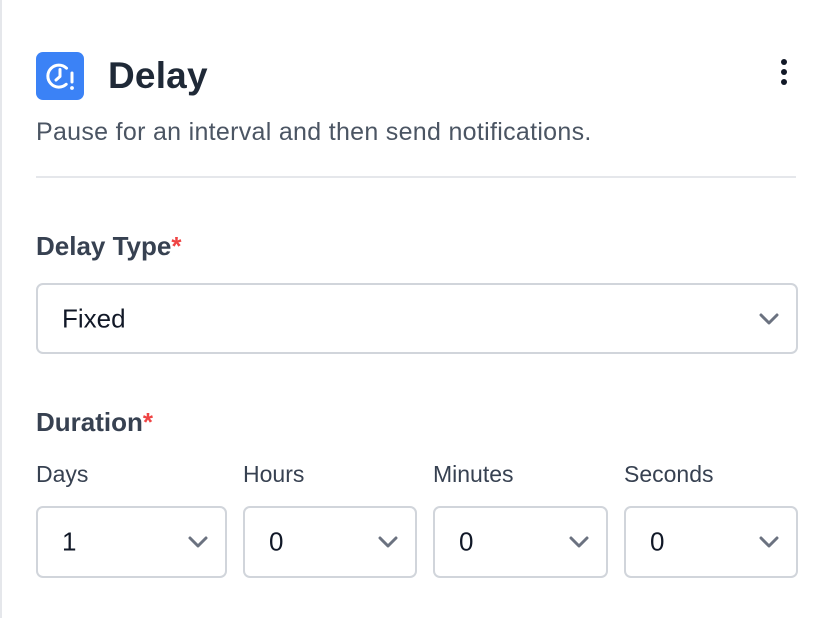  I want to click on hours-label: Hours, so click(274, 474).